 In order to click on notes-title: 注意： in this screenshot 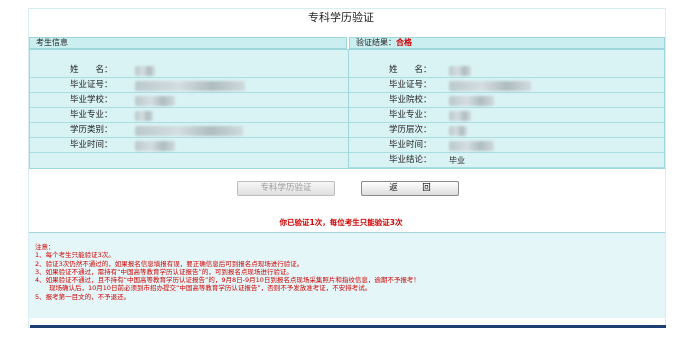, I will do `click(45, 247)`.